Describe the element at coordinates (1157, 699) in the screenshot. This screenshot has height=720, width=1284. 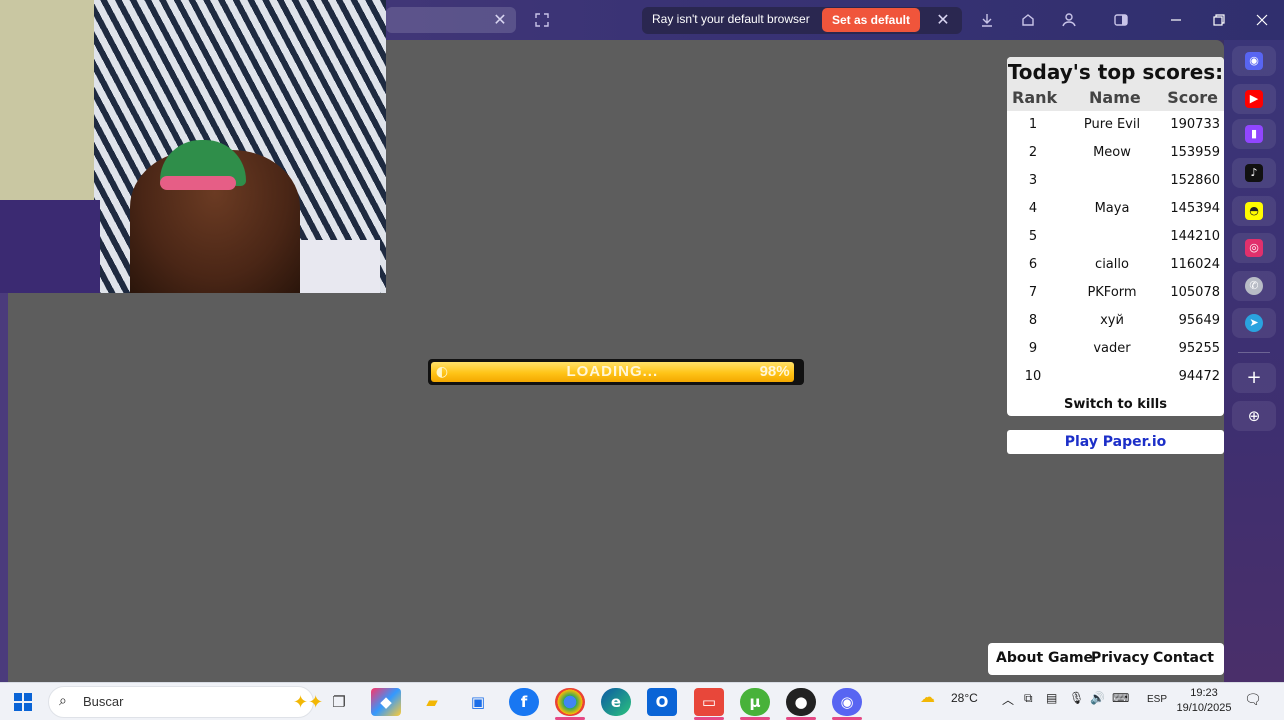
I see `language-indicator: ESP` at that location.